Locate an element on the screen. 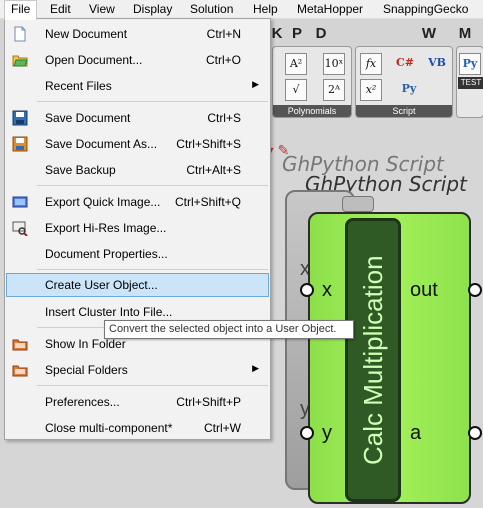 This screenshot has width=483, height=508. menu-display: Display is located at coordinates (152, 9).